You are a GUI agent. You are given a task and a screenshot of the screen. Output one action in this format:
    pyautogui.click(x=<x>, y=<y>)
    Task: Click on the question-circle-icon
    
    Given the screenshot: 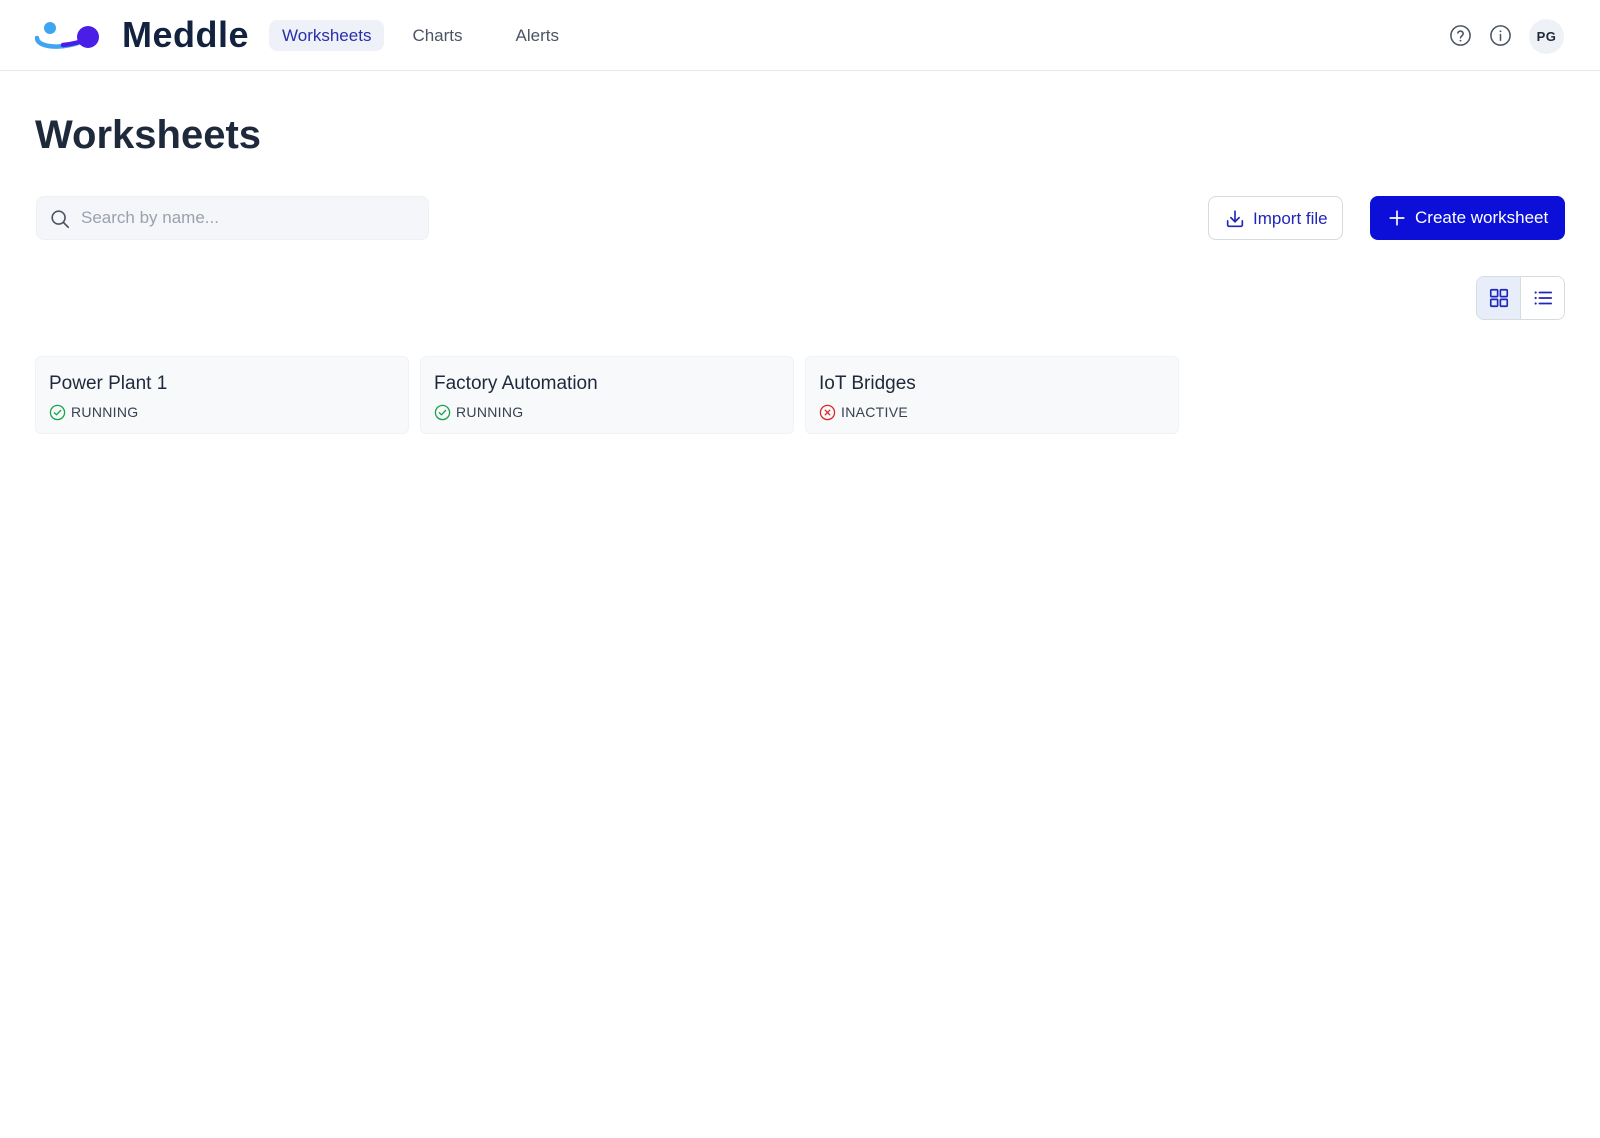 What is the action you would take?
    pyautogui.click(x=1460, y=35)
    